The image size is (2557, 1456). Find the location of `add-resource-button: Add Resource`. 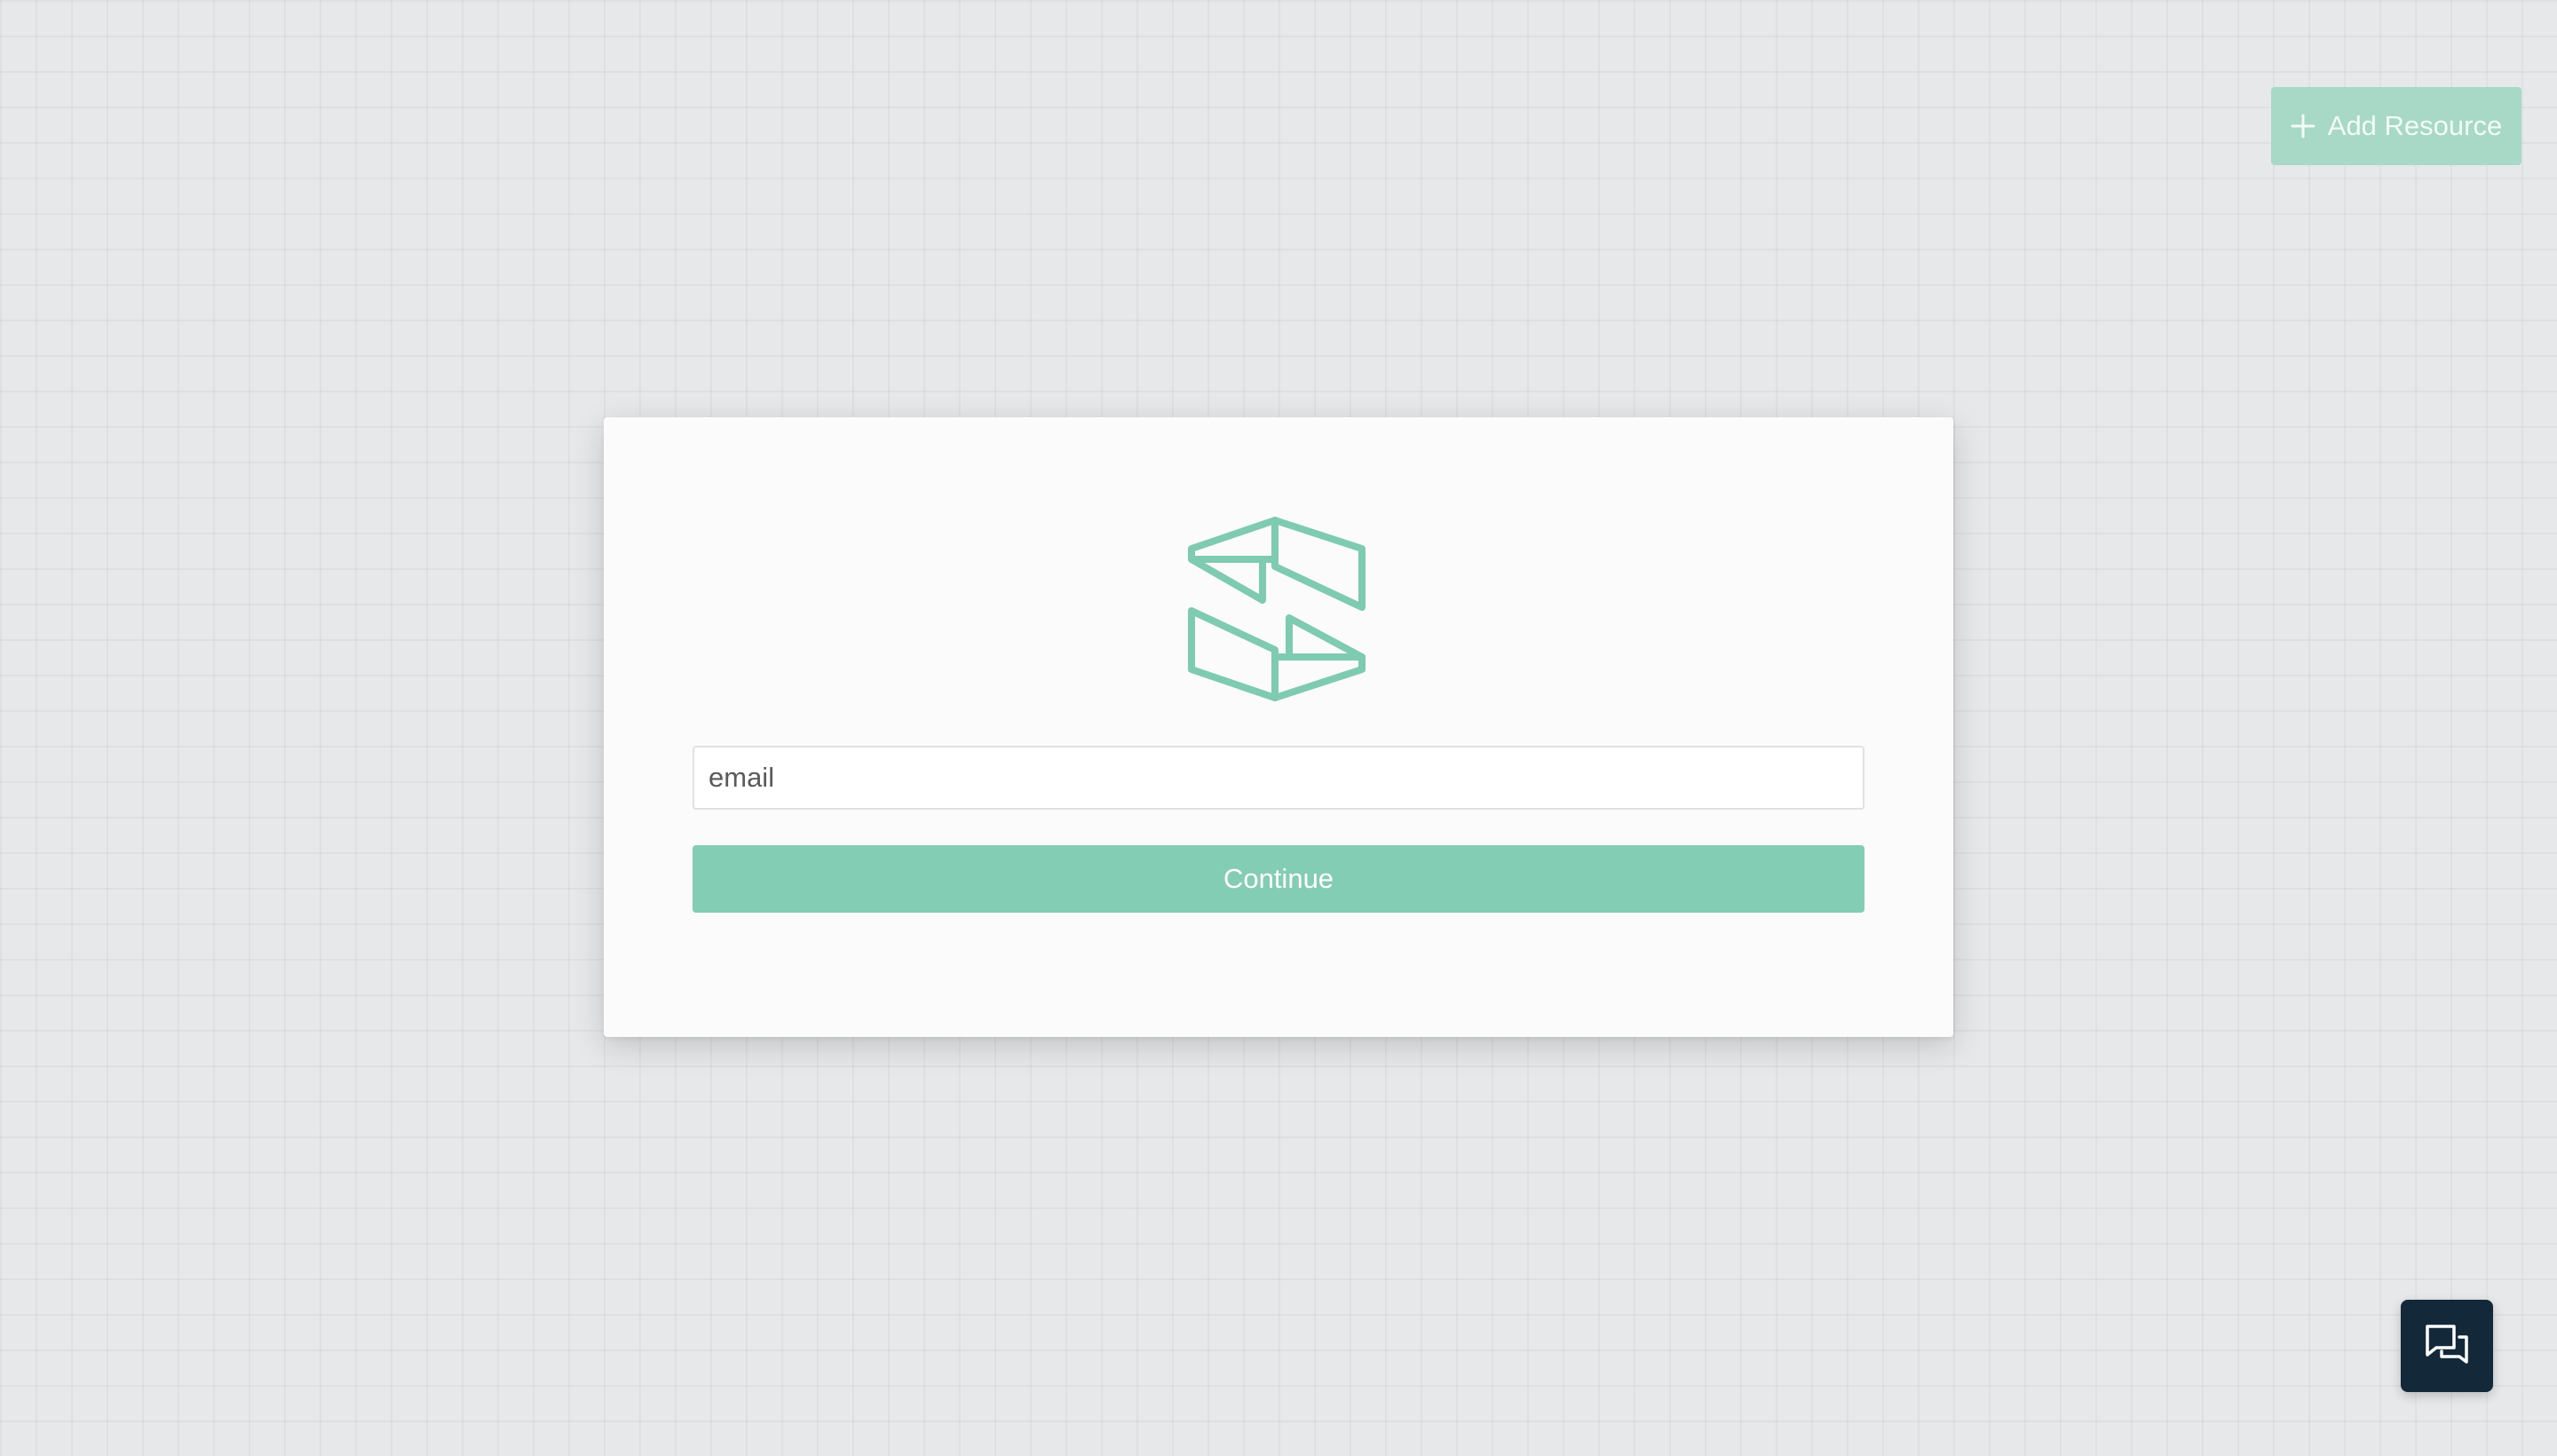

add-resource-button: Add Resource is located at coordinates (2396, 126).